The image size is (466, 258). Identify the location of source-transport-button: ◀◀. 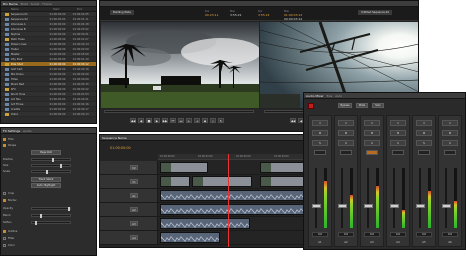
(133, 120).